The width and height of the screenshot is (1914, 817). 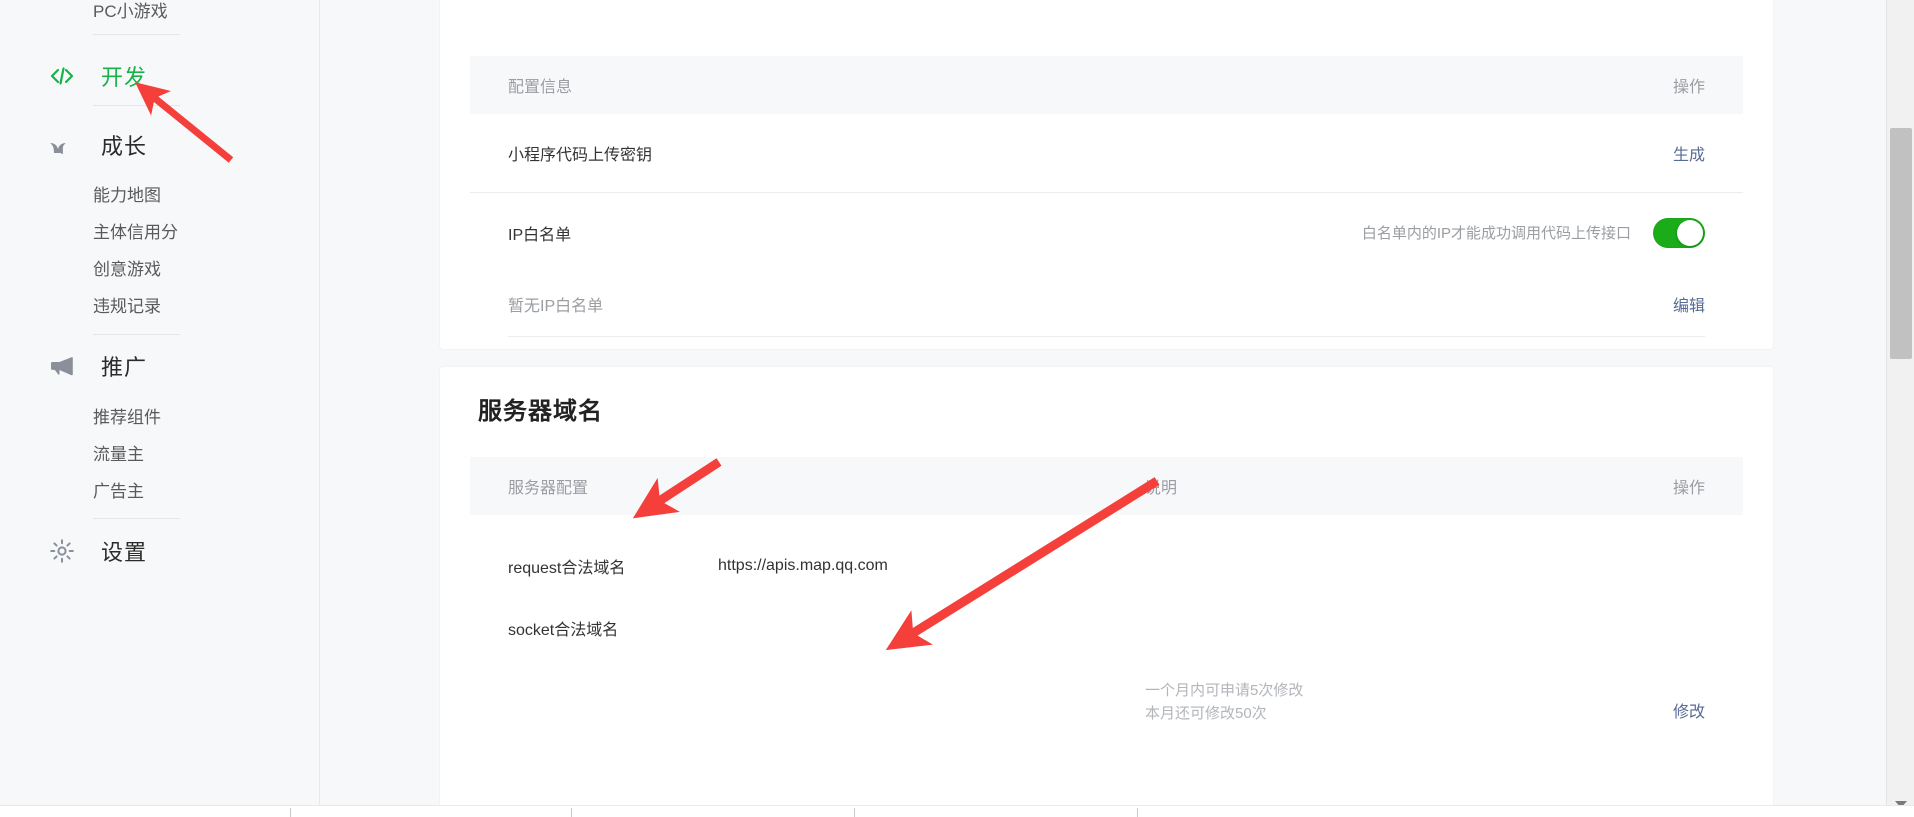 What do you see at coordinates (1496, 233) in the screenshot?
I see `ip-whitelist-toggle-note: 白名单内的IP才能成功调用代码上传接口` at bounding box center [1496, 233].